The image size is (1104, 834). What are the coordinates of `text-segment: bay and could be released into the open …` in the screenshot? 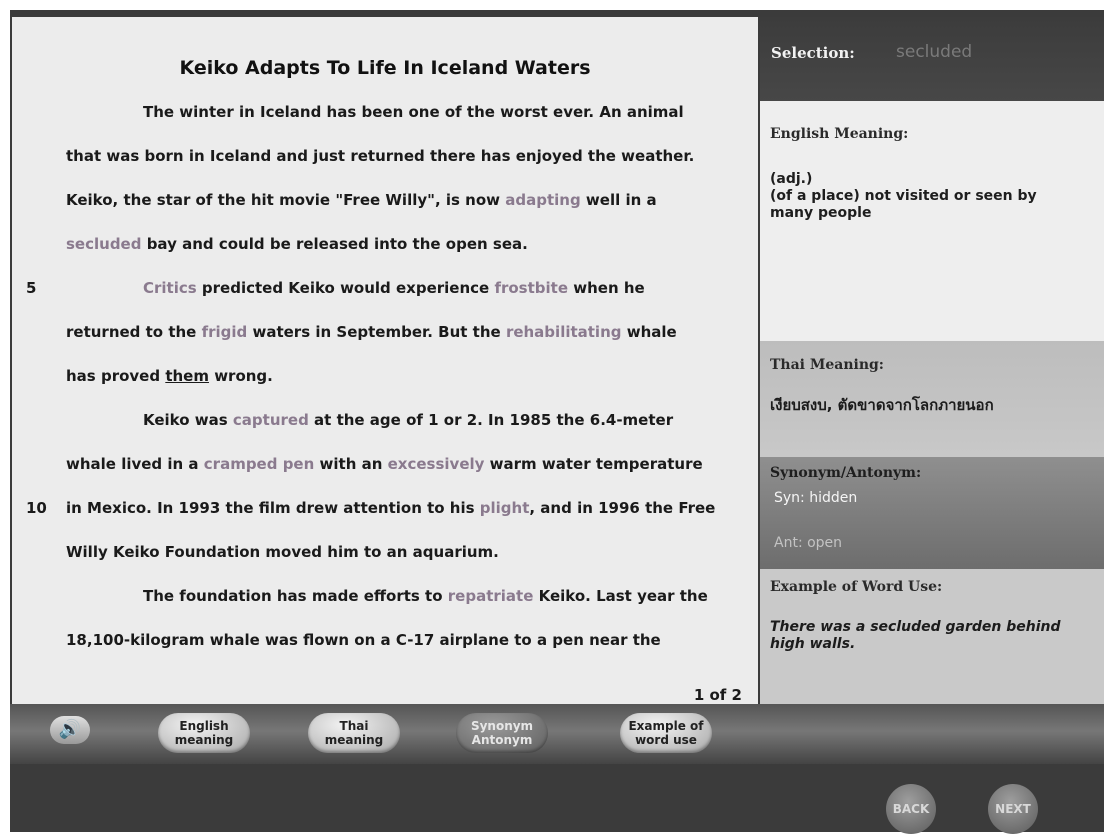 It's located at (334, 244).